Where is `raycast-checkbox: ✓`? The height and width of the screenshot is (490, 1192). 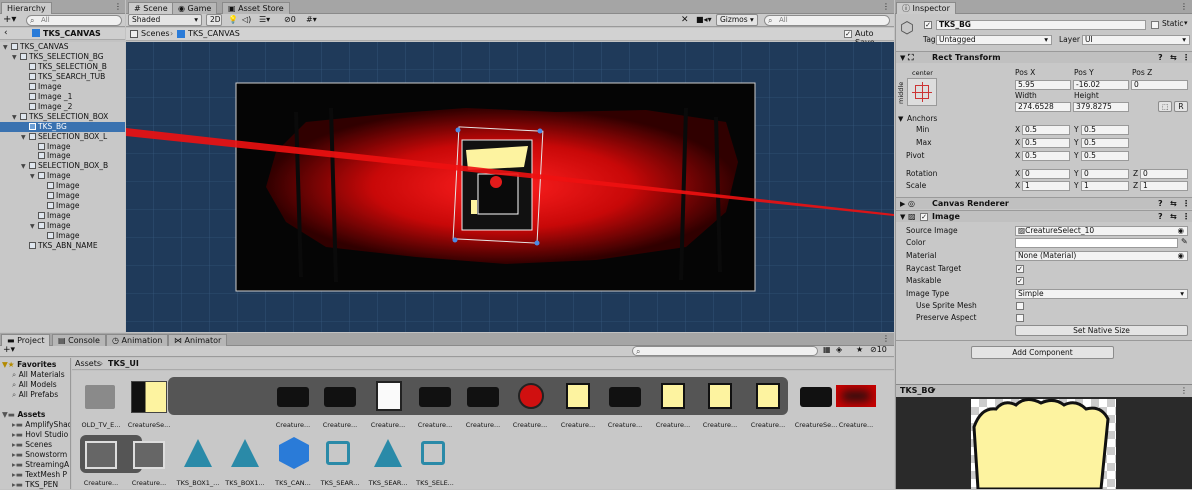 raycast-checkbox: ✓ is located at coordinates (1020, 269).